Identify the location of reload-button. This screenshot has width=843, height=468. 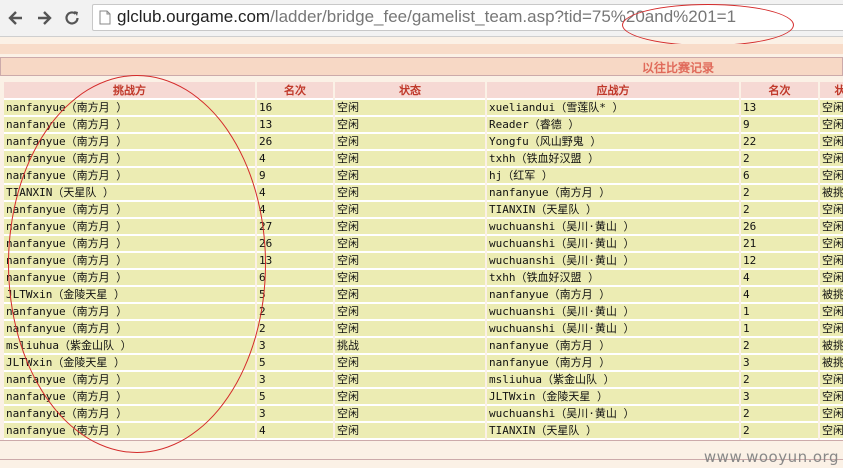
(72, 18).